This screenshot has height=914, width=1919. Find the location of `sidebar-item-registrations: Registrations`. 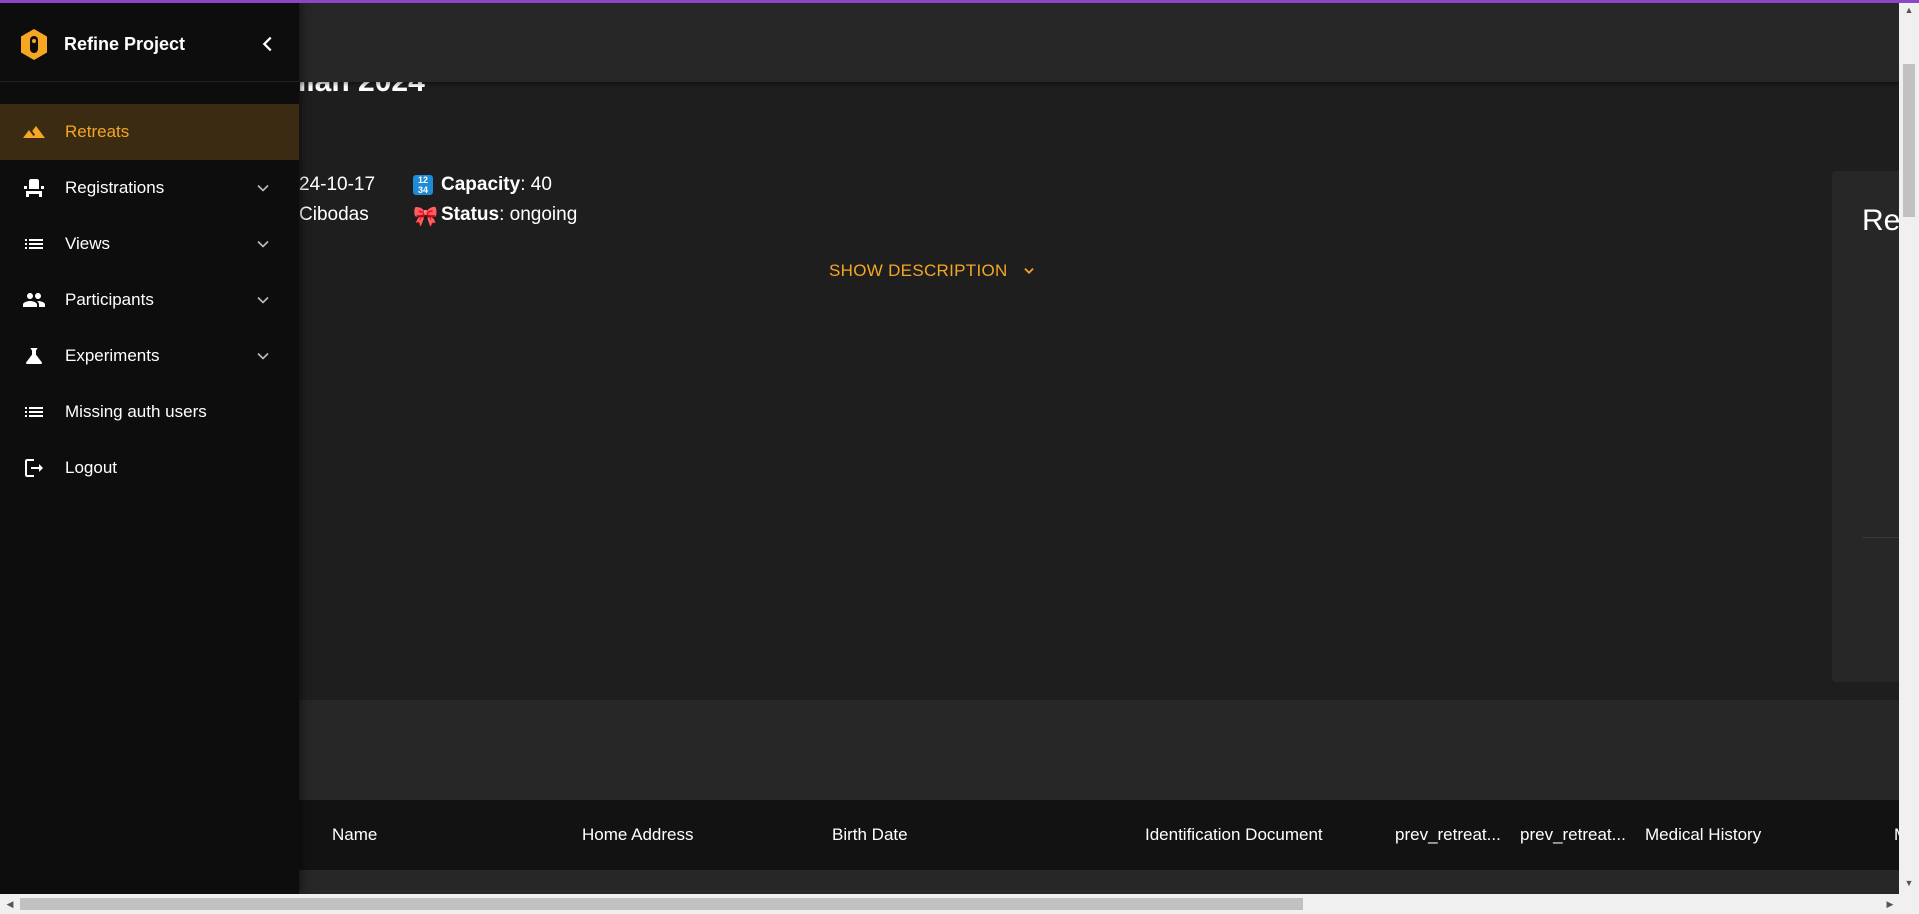

sidebar-item-registrations: Registrations is located at coordinates (149, 188).